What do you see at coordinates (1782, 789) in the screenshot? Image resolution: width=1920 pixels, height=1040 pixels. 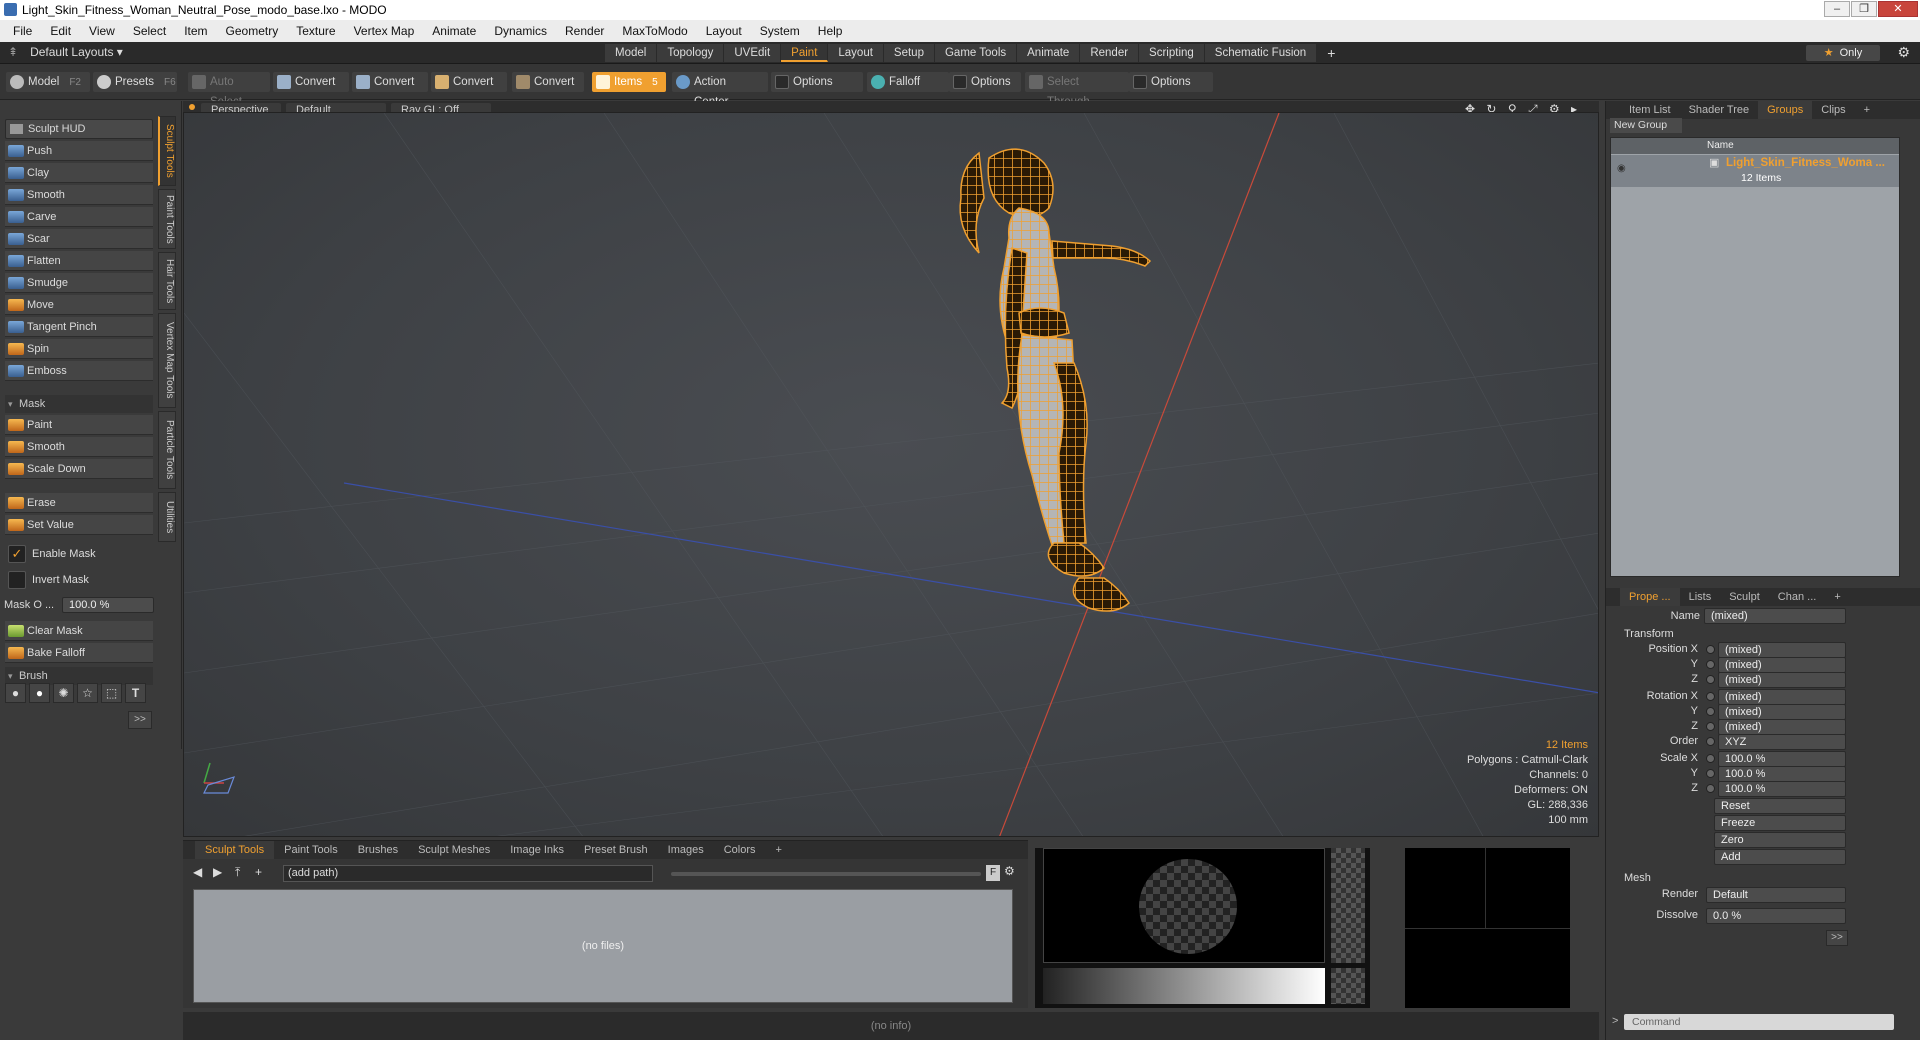 I see `scale-z-field: 100.0 %` at bounding box center [1782, 789].